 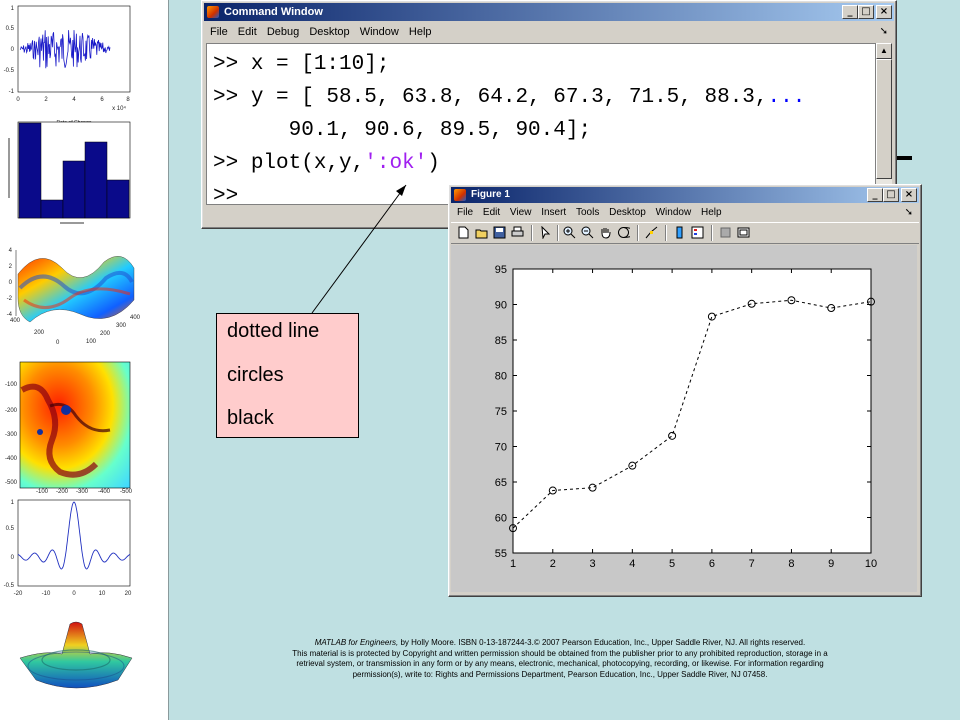 What do you see at coordinates (10, 529) in the screenshot?
I see `sinc-ytick: 0.5` at bounding box center [10, 529].